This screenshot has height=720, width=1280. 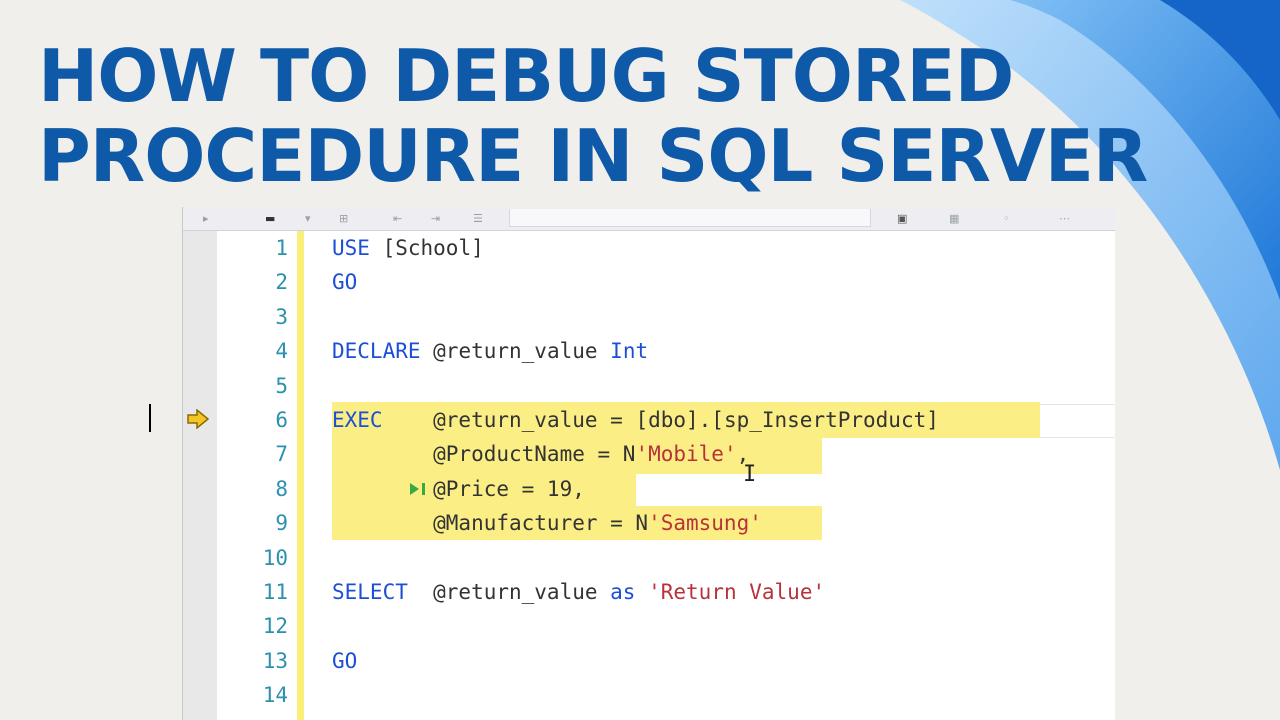 What do you see at coordinates (435, 218) in the screenshot?
I see `outdent-icon: ⇥` at bounding box center [435, 218].